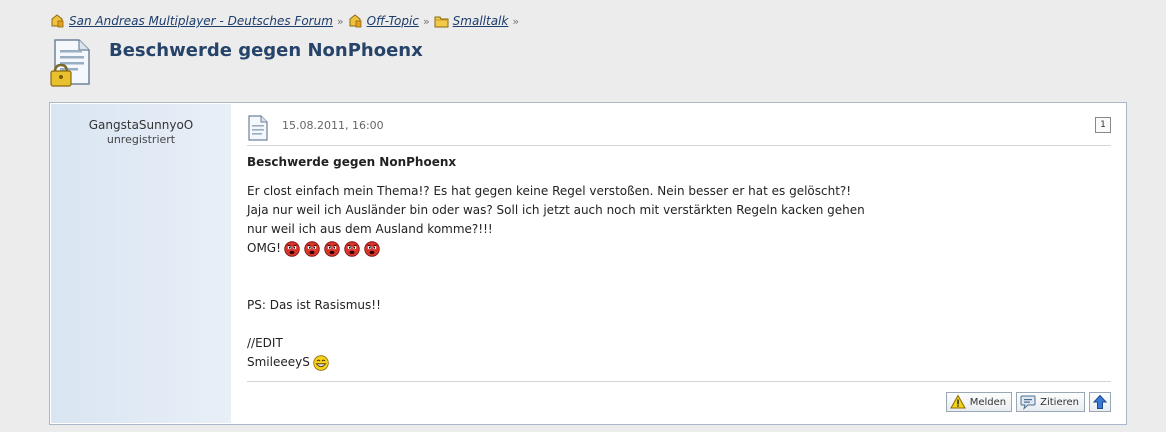  I want to click on post-footer: Melden Zitieren, so click(679, 396).